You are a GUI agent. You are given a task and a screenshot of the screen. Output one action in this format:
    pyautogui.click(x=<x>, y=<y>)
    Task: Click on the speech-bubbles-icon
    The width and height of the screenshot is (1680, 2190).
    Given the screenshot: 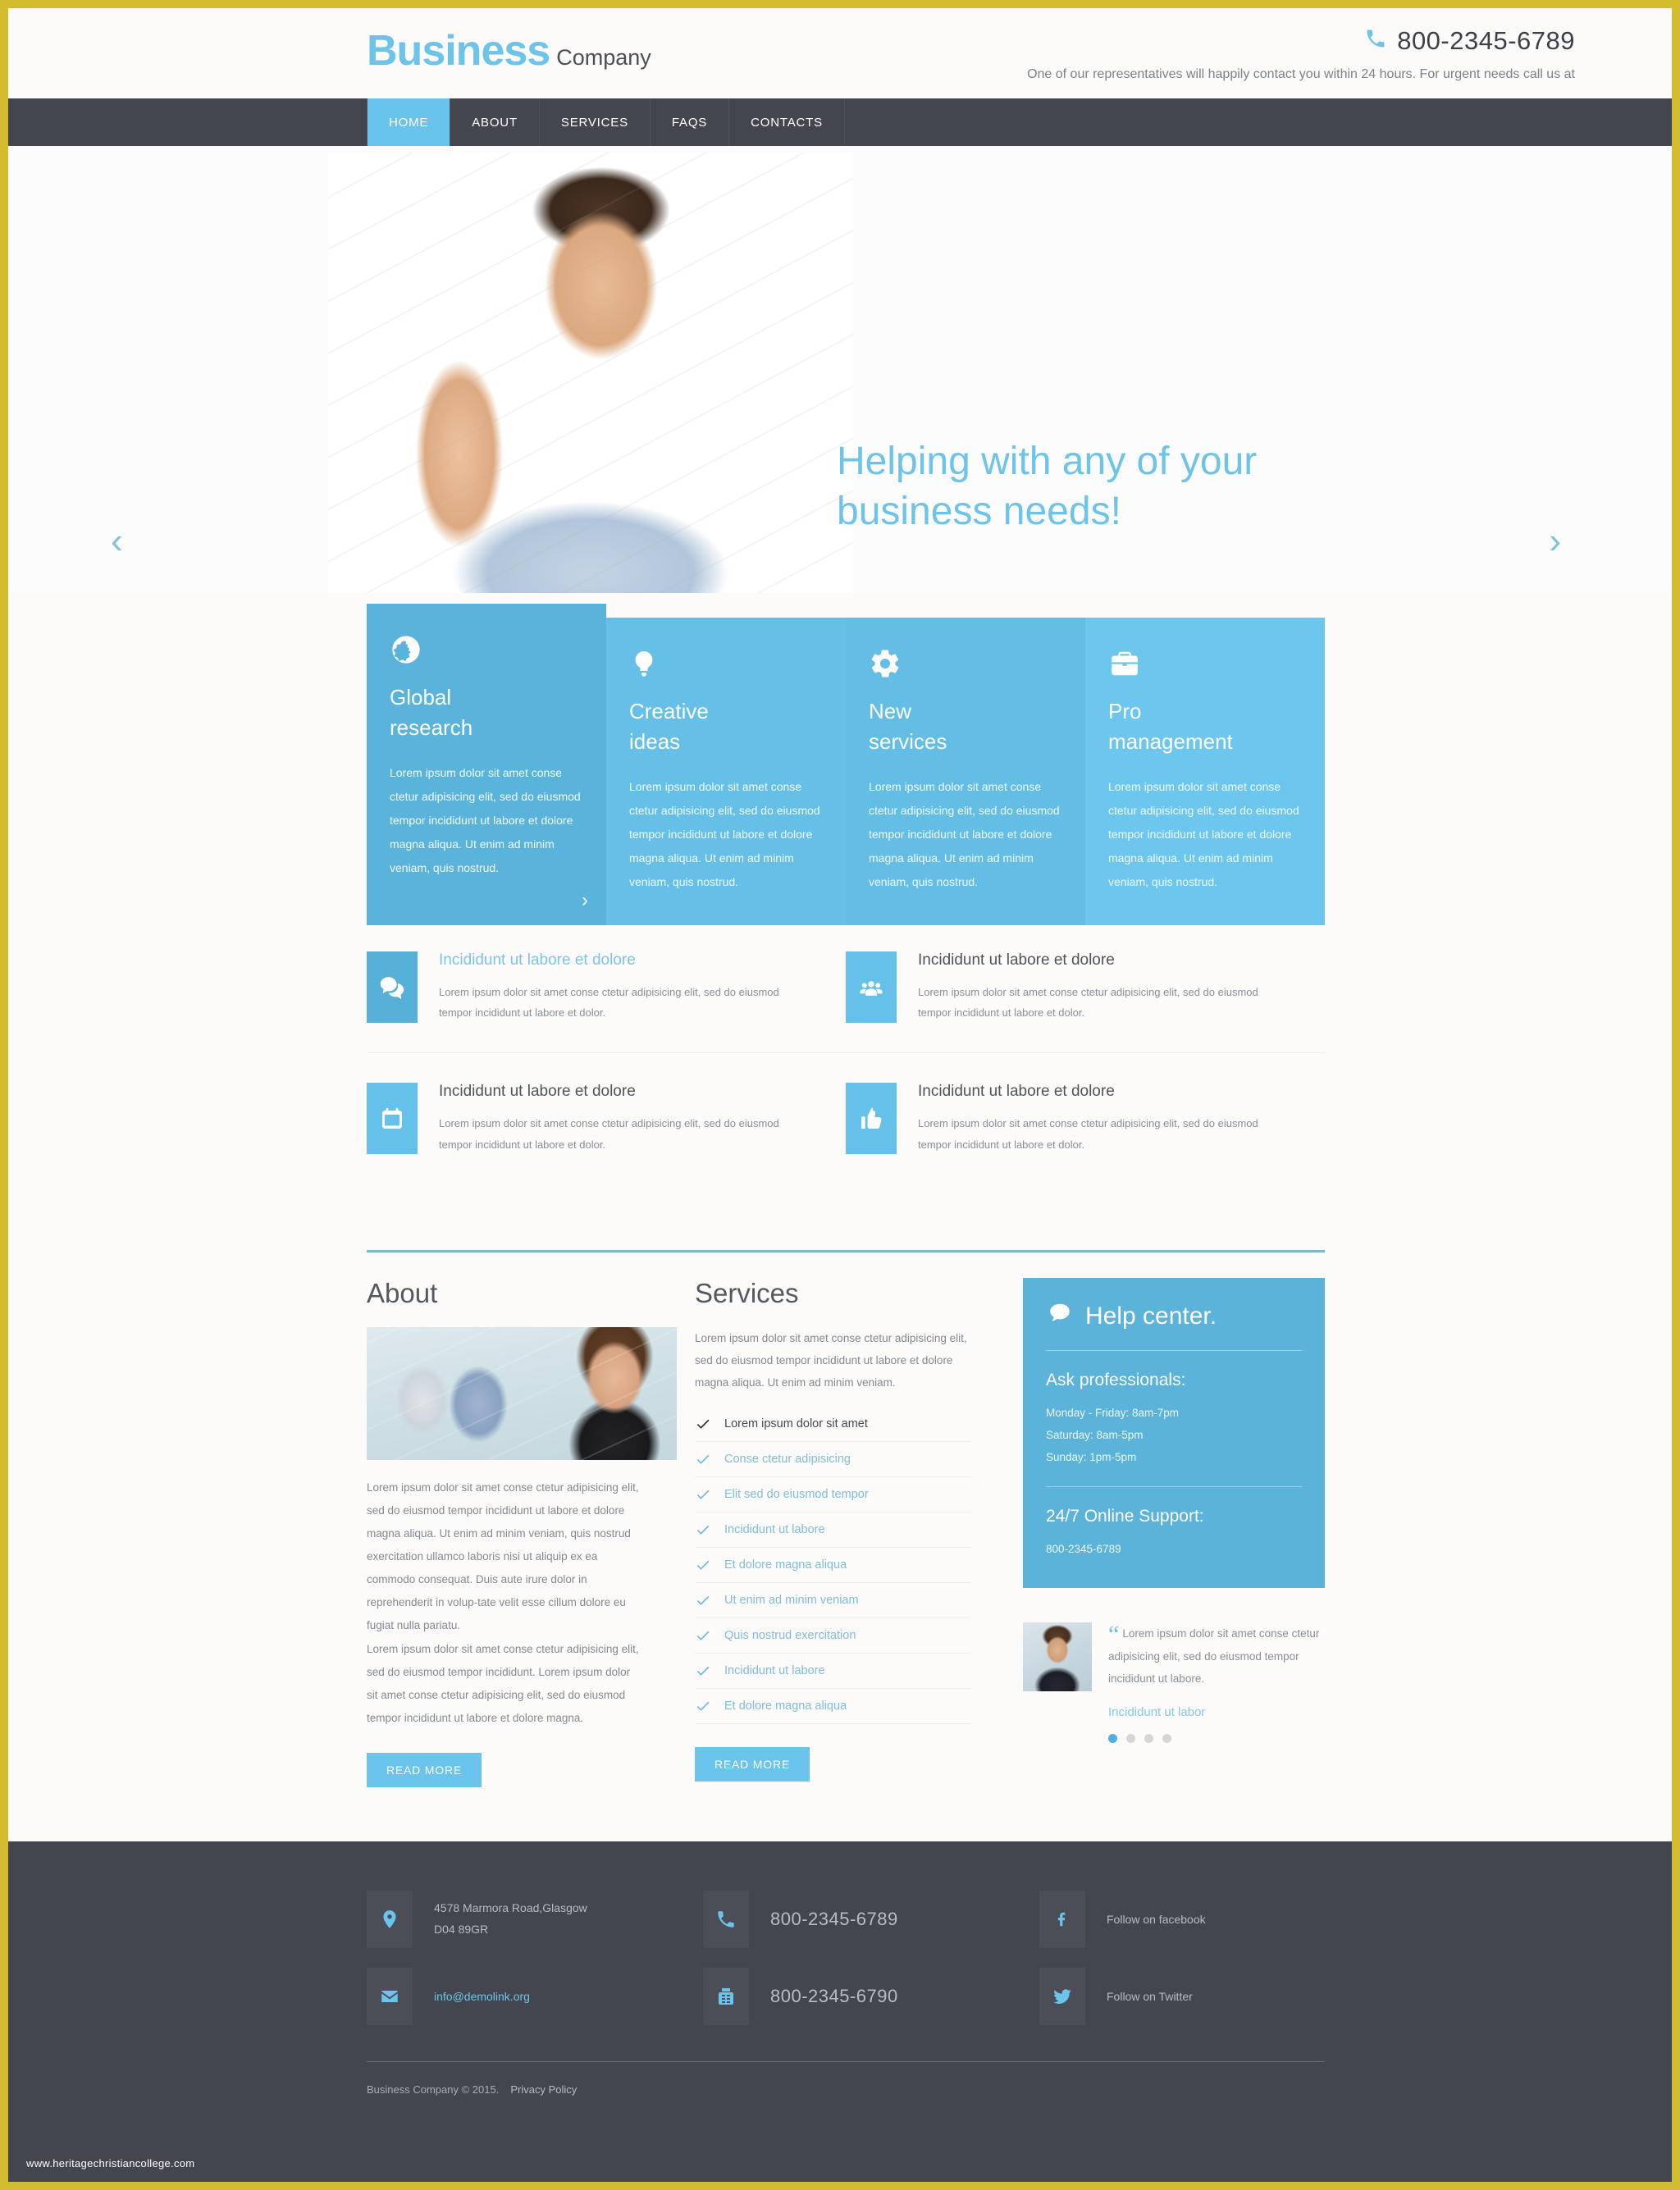 What is the action you would take?
    pyautogui.click(x=393, y=987)
    